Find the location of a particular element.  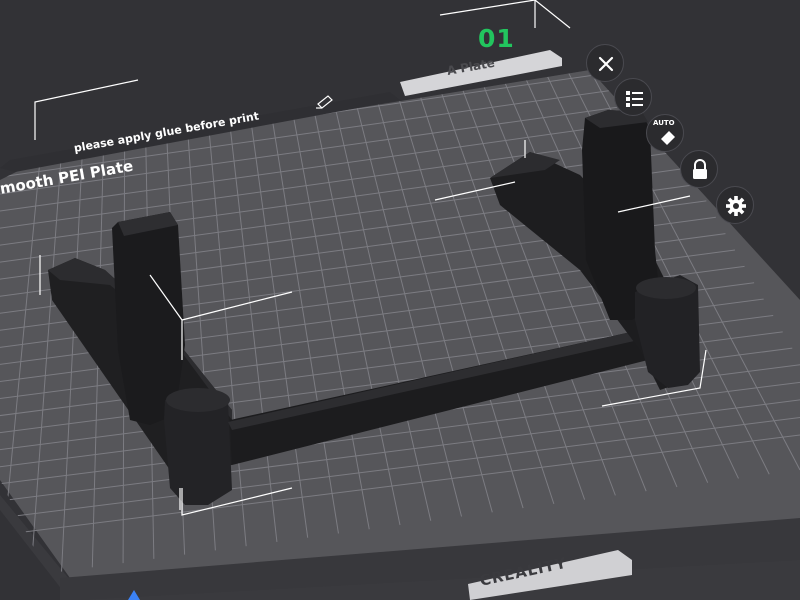

list-icon is located at coordinates (634, 99).